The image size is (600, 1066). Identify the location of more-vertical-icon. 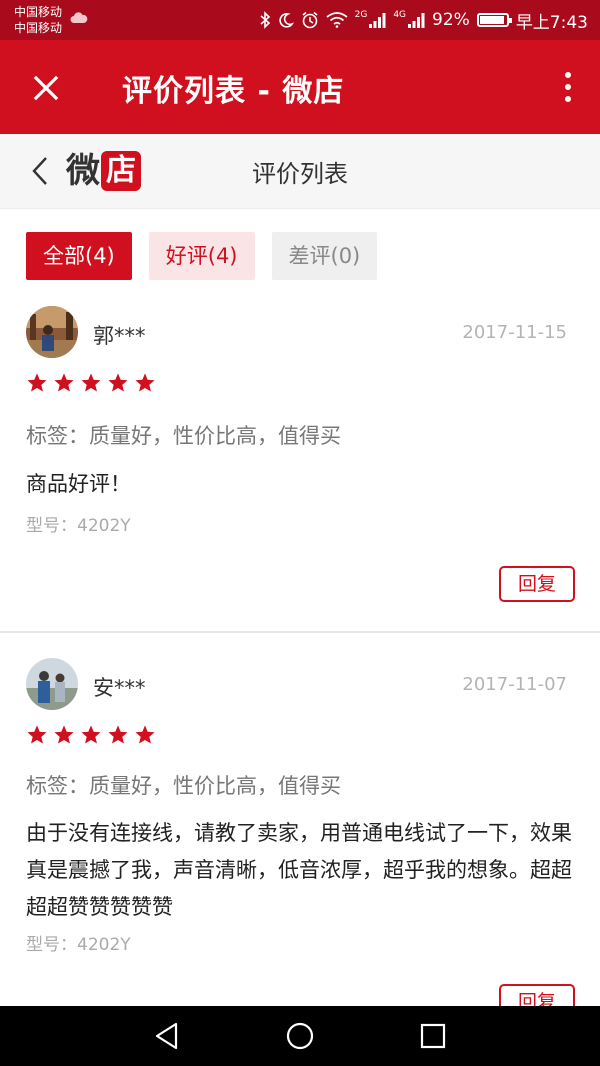
(568, 87).